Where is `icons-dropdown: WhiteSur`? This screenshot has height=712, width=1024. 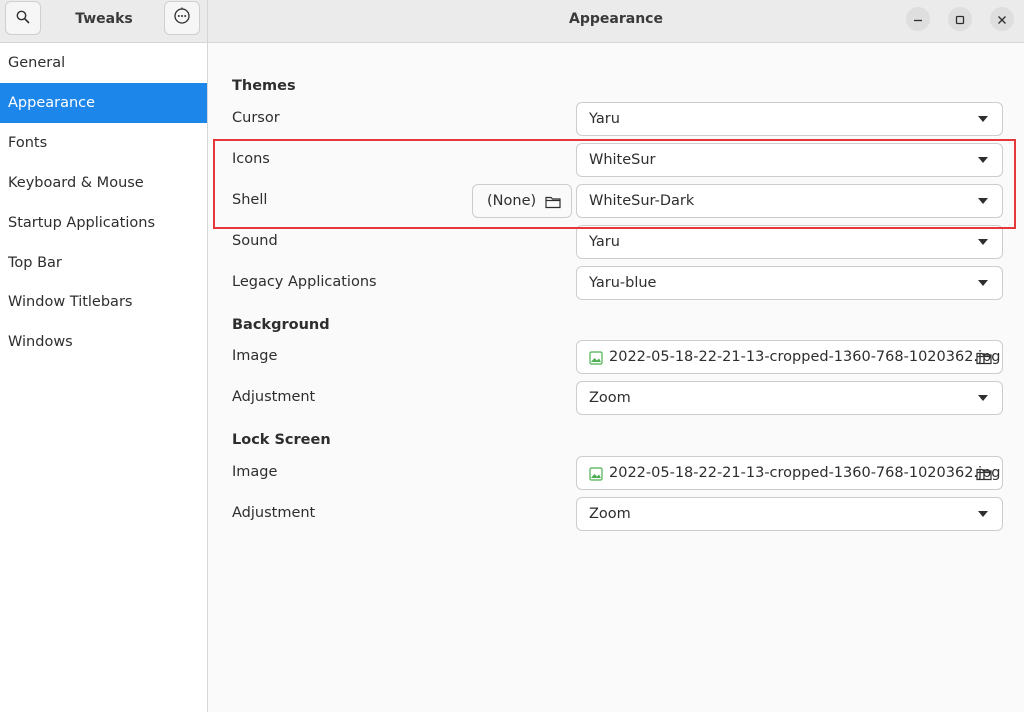 icons-dropdown: WhiteSur is located at coordinates (789, 160).